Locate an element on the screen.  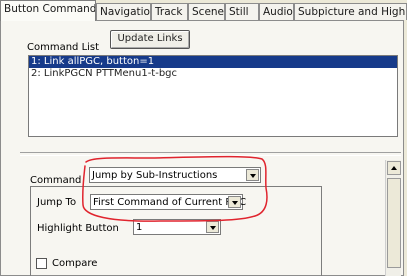
jump-to-dropdown: First Command of Current PGC is located at coordinates (168, 202).